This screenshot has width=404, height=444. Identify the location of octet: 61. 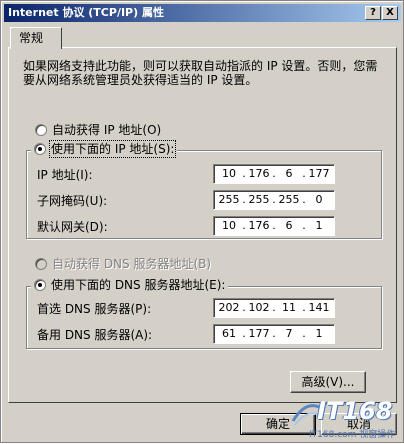
(229, 333).